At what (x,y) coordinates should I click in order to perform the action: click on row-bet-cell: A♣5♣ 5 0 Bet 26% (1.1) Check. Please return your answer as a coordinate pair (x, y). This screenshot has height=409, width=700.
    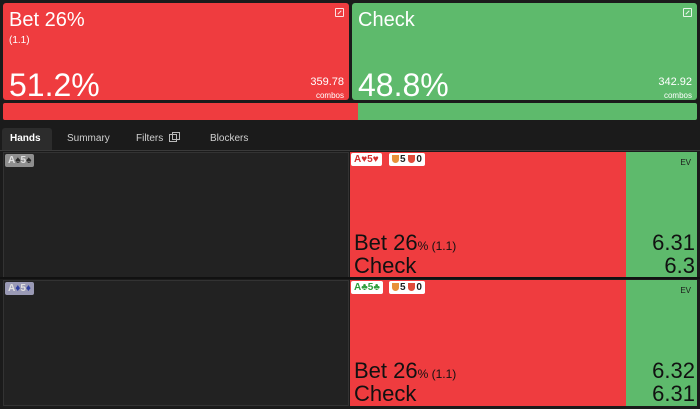
    Looking at the image, I should click on (488, 343).